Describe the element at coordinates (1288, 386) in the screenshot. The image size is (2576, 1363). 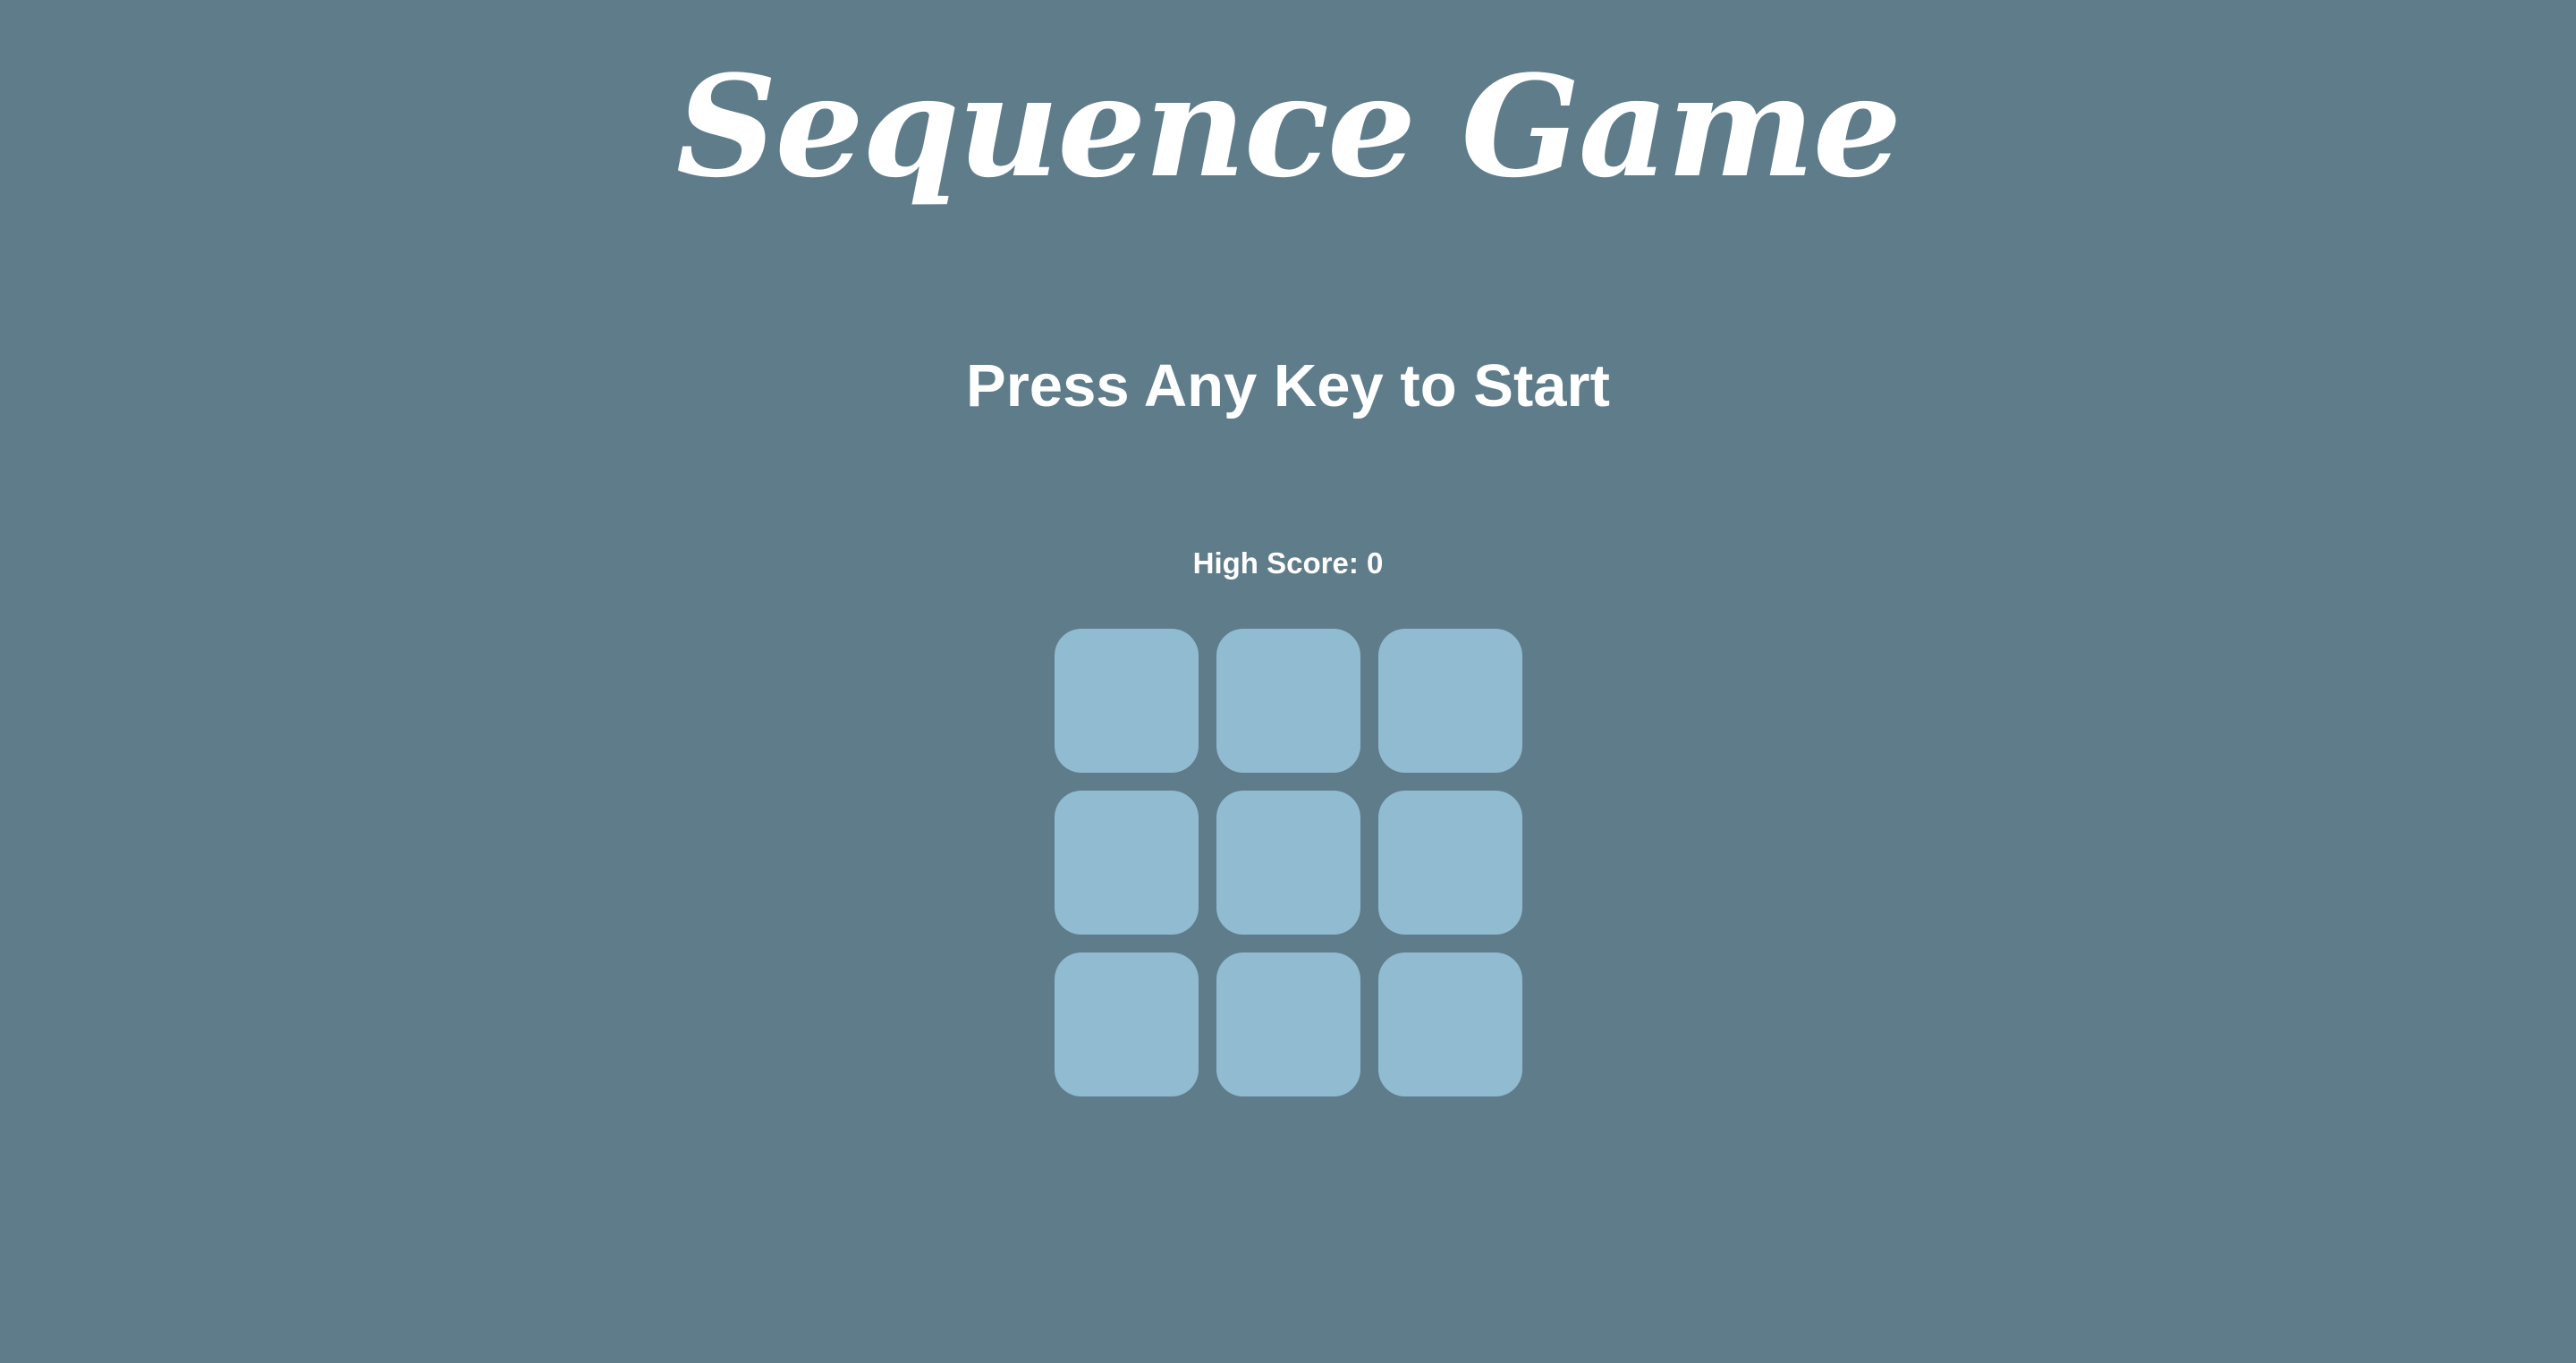
I see `status-message: Press Any Key to Start` at that location.